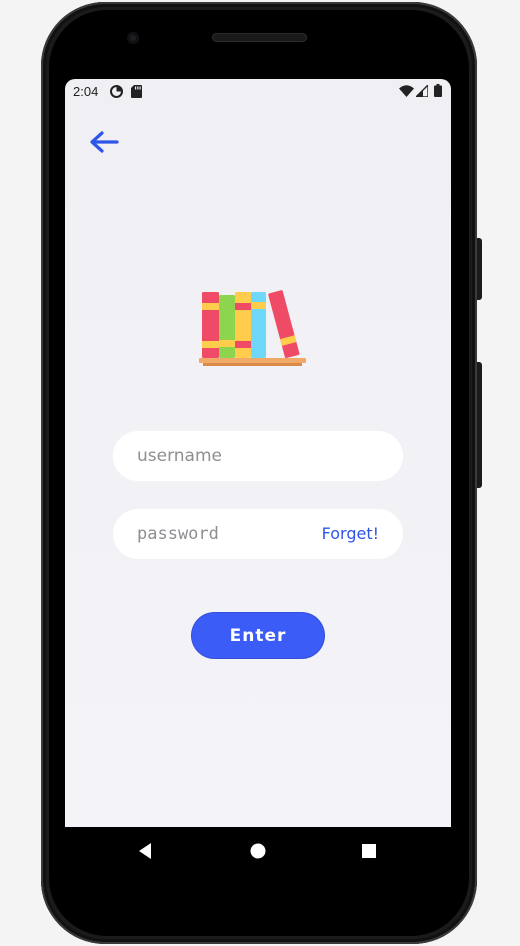 The width and height of the screenshot is (520, 946). Describe the element at coordinates (350, 533) in the screenshot. I see `forget-password-link: Forget!` at that location.